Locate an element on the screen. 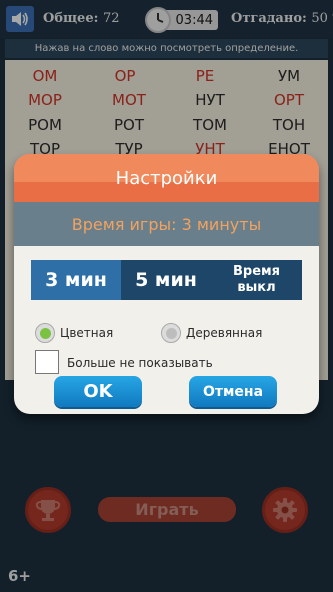 The height and width of the screenshot is (592, 333). radio-wooden-label: Деревянная is located at coordinates (224, 333).